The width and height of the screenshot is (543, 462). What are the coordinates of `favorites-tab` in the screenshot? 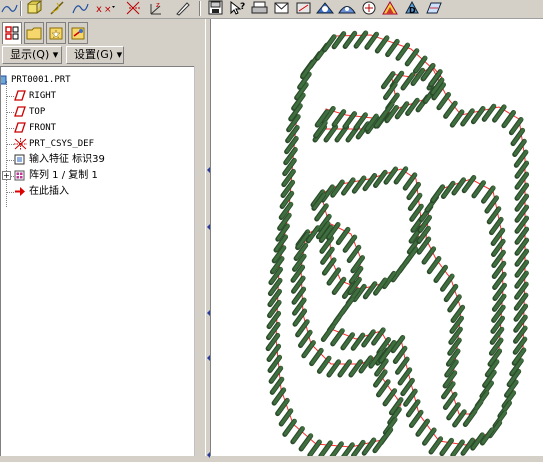 It's located at (56, 33).